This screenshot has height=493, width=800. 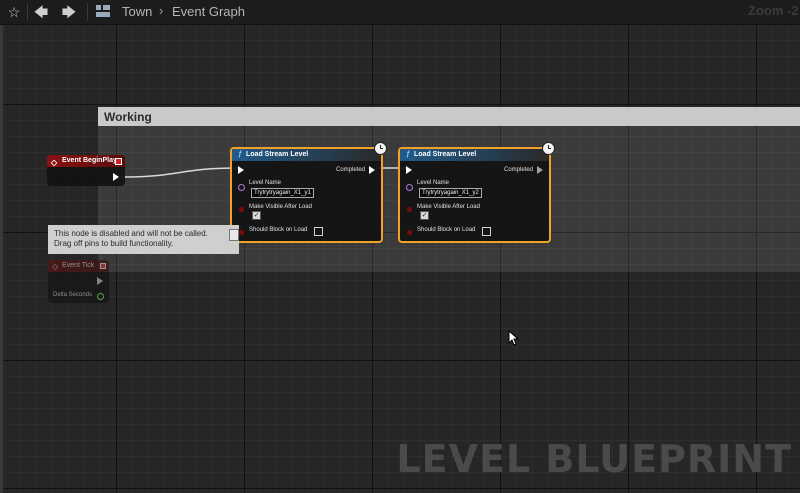 I want to click on level-name-label-1: Level Name, so click(x=265, y=183).